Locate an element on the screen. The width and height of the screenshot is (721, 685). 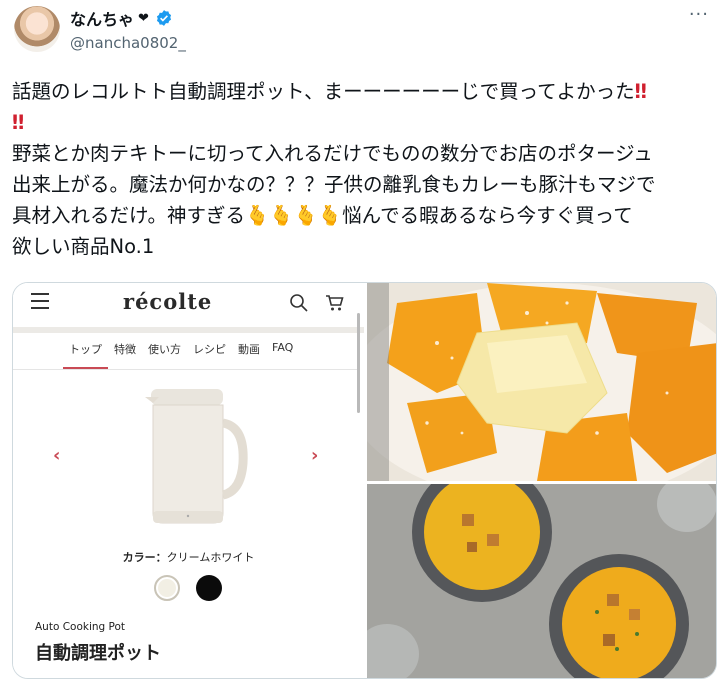
carousel-next-arrow: › is located at coordinates (314, 455).